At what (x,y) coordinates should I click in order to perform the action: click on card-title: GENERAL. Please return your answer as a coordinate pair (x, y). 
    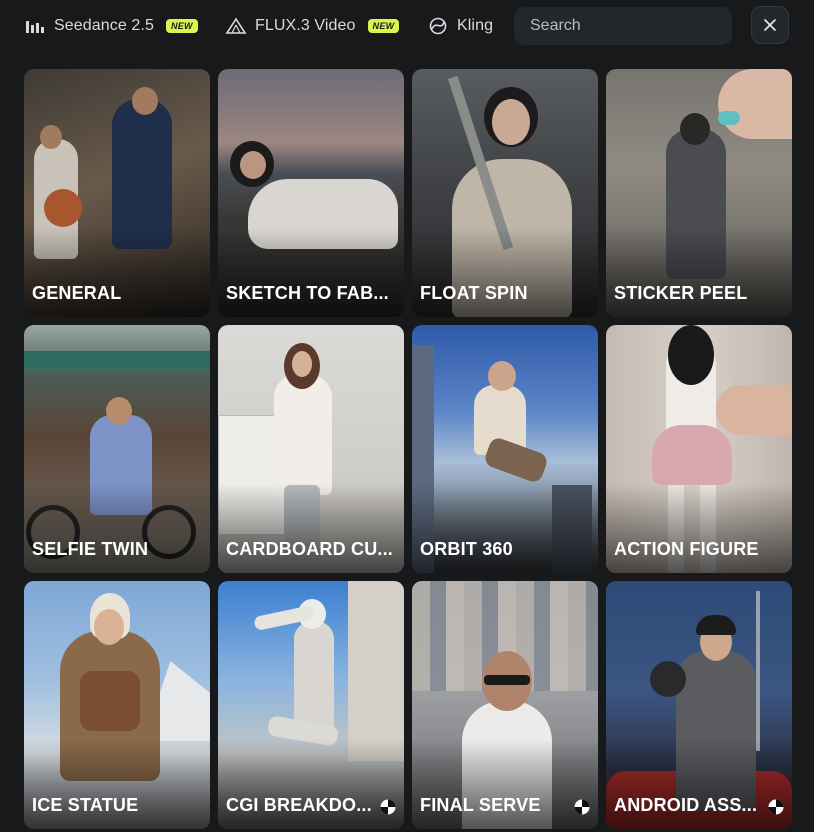
    Looking at the image, I should click on (77, 293).